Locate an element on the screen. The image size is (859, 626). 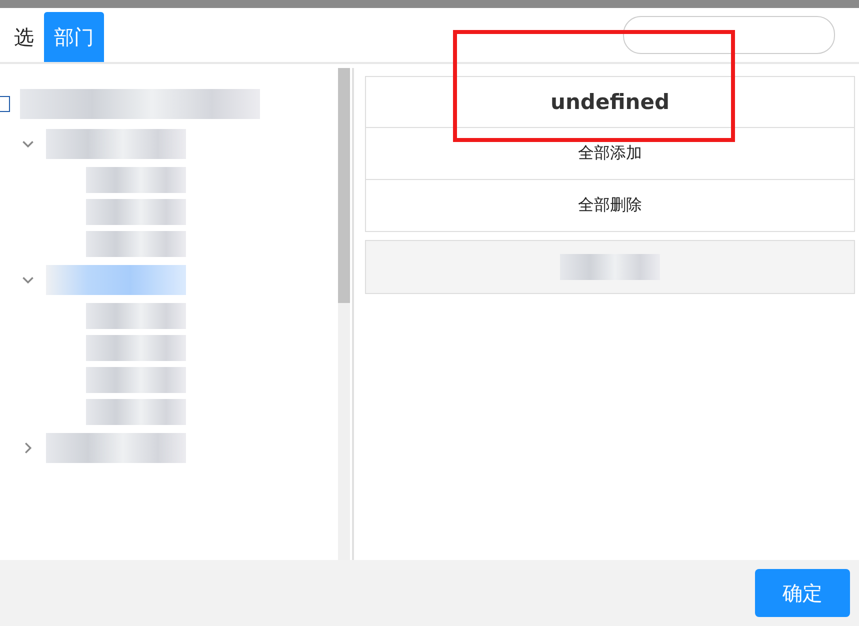
checkbox is located at coordinates (5, 104).